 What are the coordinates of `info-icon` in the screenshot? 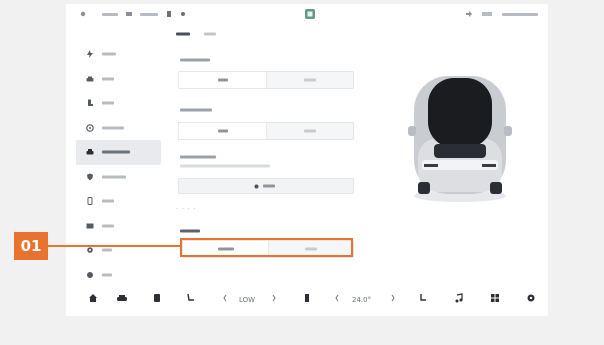 It's located at (90, 274).